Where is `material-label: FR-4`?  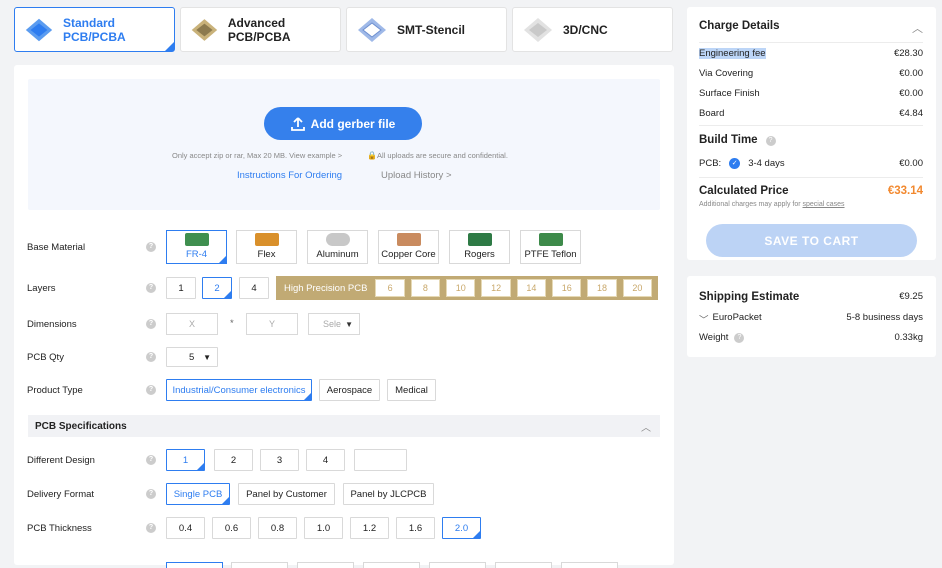 material-label: FR-4 is located at coordinates (196, 254).